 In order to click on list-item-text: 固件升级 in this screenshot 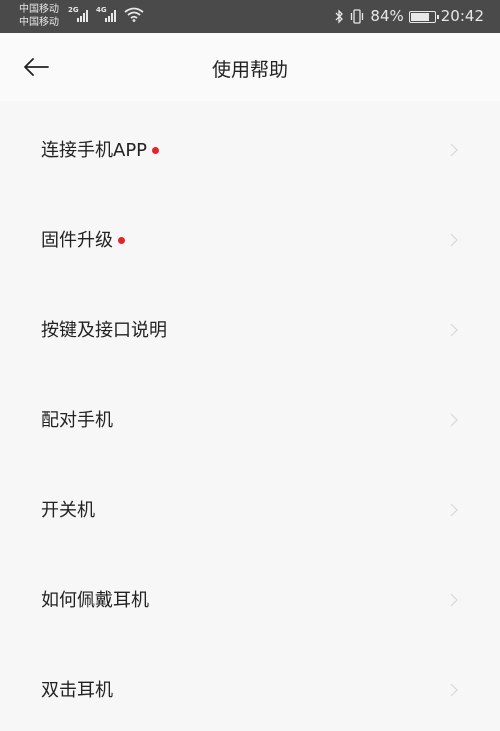, I will do `click(77, 240)`.